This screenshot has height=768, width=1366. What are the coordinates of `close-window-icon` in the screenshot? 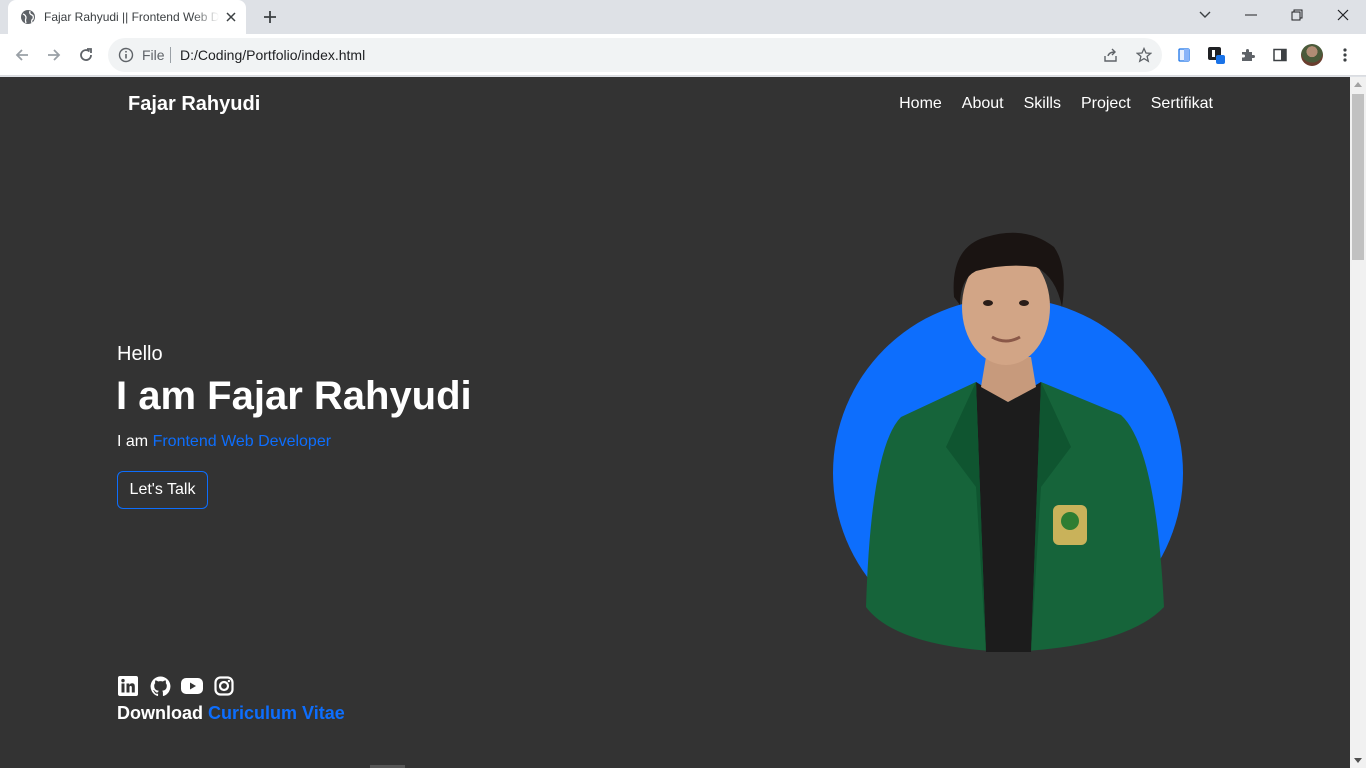 It's located at (1343, 15).